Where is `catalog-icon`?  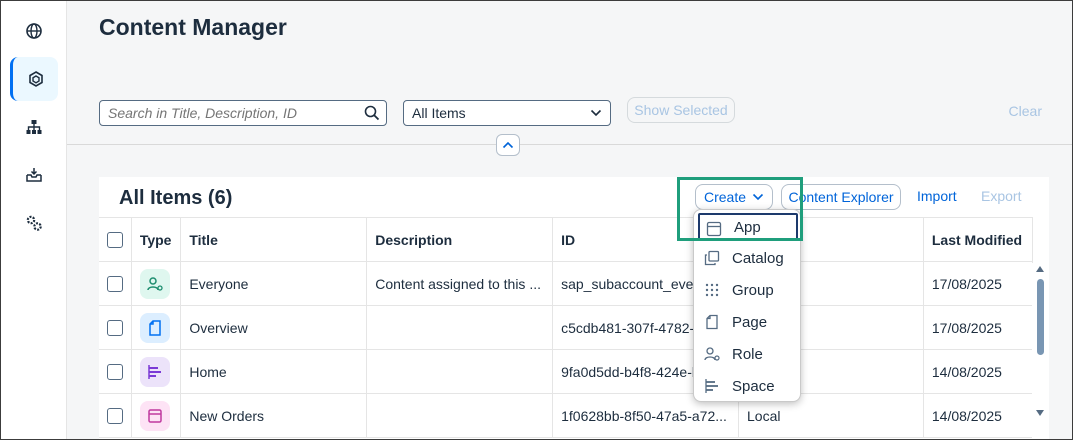 catalog-icon is located at coordinates (712, 258).